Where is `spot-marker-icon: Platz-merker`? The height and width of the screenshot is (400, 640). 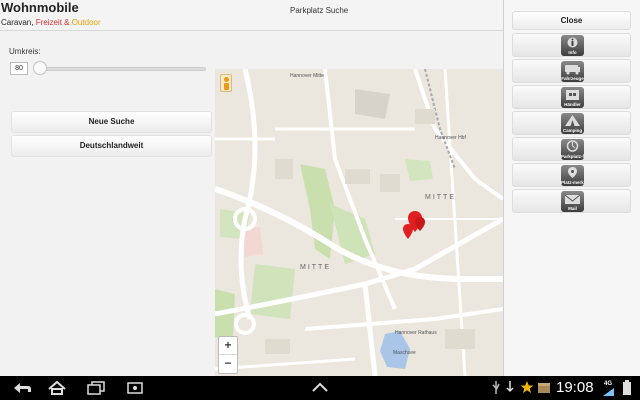 spot-marker-icon: Platz-merker is located at coordinates (572, 175).